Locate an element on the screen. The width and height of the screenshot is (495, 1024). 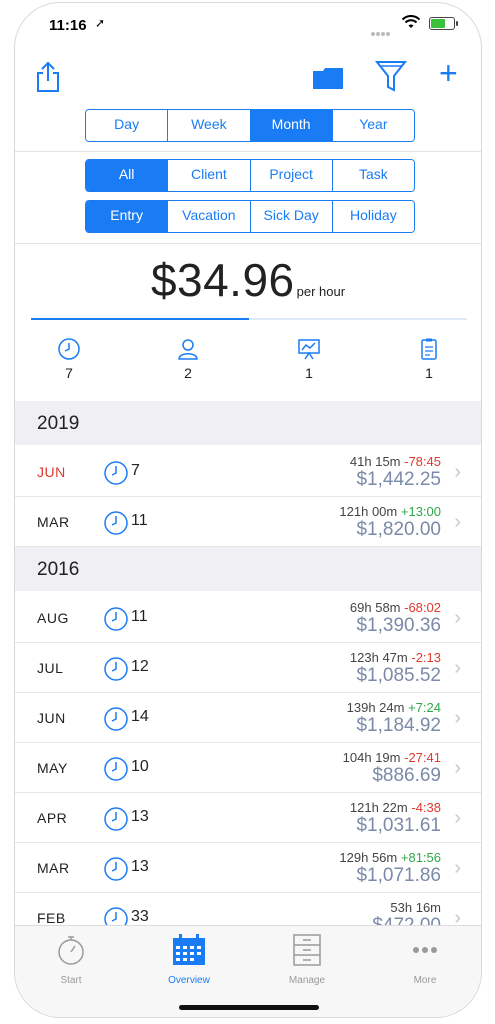
stat-projects-value: 1 is located at coordinates (309, 373).